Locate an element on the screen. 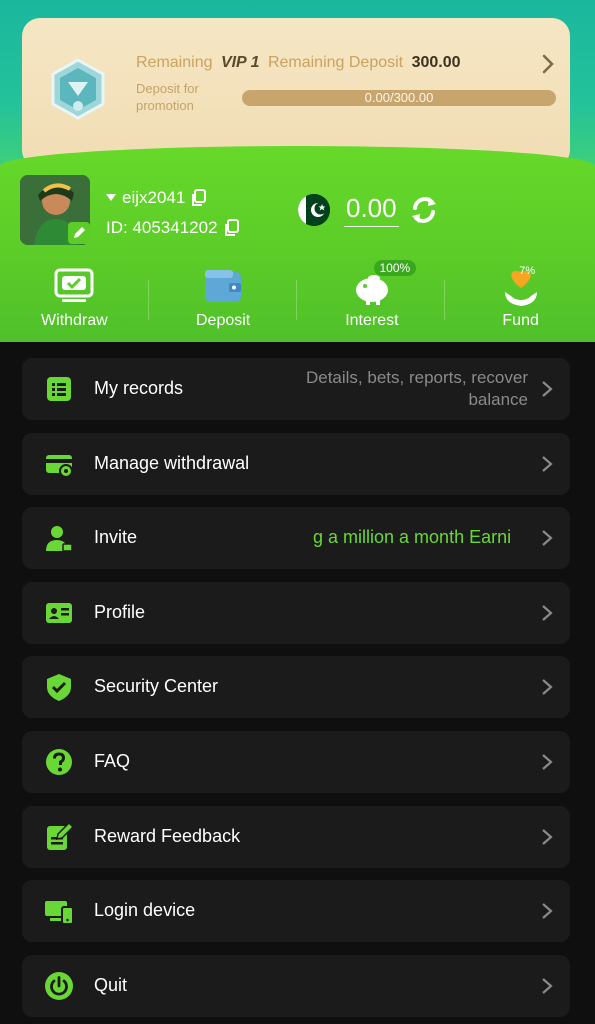  menu-item-profile: Profile is located at coordinates (296, 612).